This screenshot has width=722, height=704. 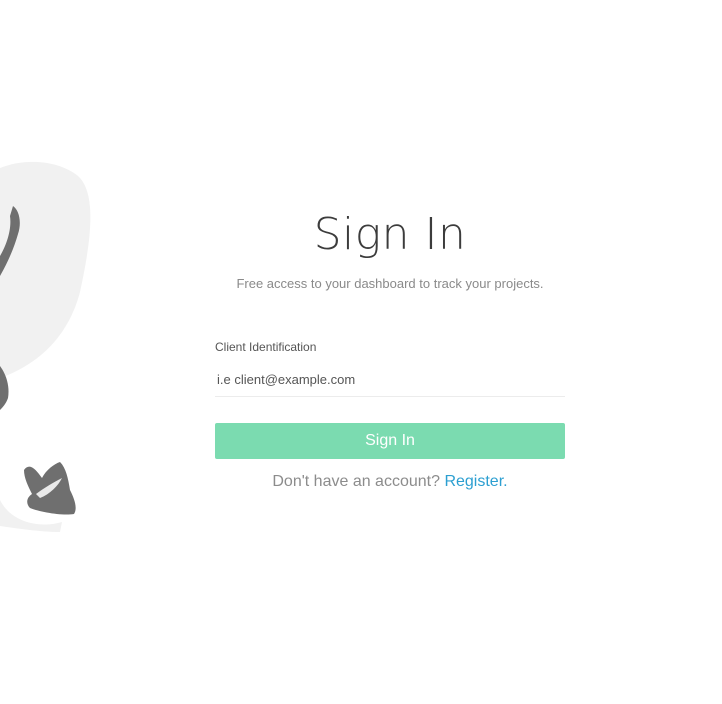 What do you see at coordinates (45, 269) in the screenshot?
I see `background-blob` at bounding box center [45, 269].